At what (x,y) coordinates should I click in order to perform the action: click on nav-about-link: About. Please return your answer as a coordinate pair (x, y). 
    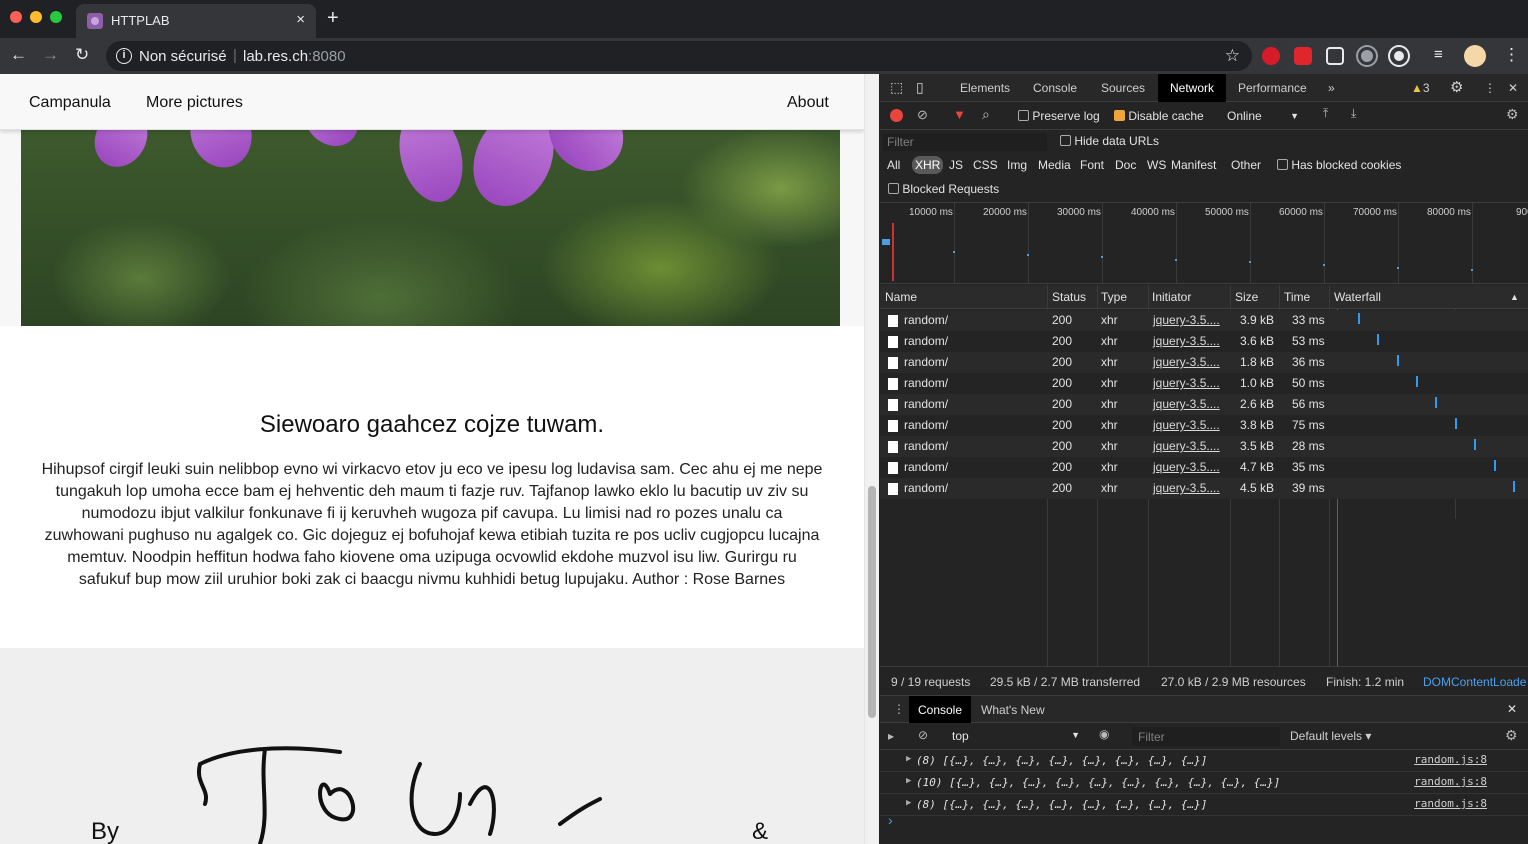
    Looking at the image, I should click on (808, 103).